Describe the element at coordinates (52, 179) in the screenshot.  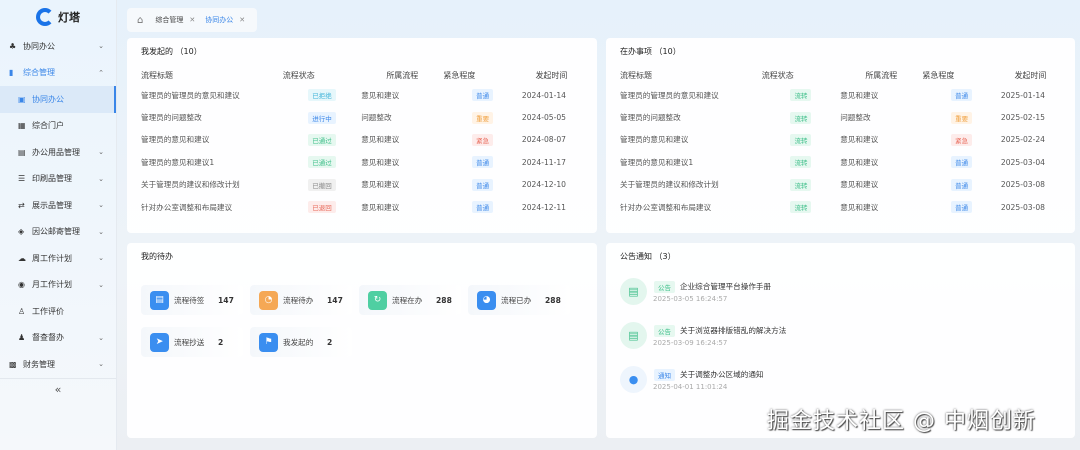
I see `sidebar-item-label: 印刷品管理` at that location.